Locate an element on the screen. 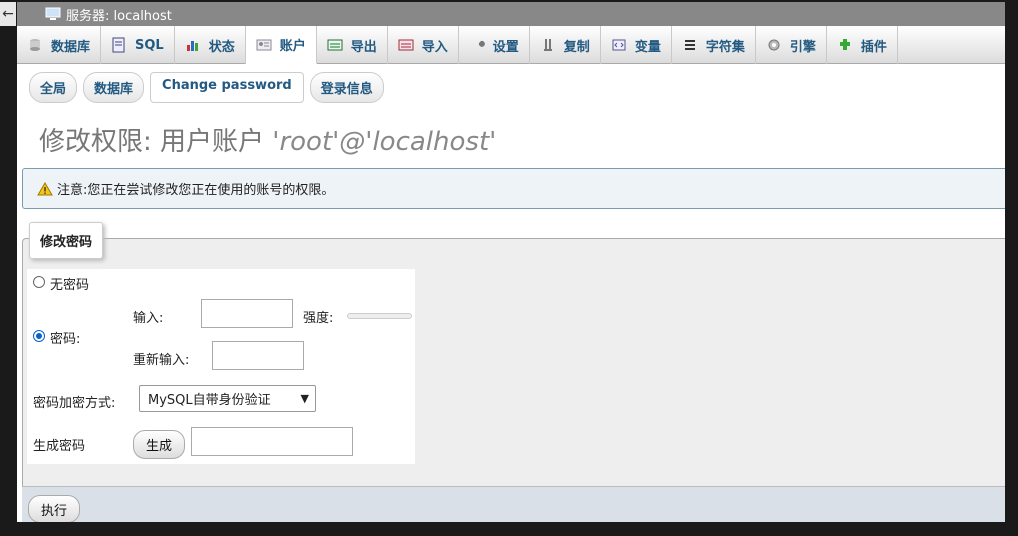  generated-password-field is located at coordinates (272, 441).